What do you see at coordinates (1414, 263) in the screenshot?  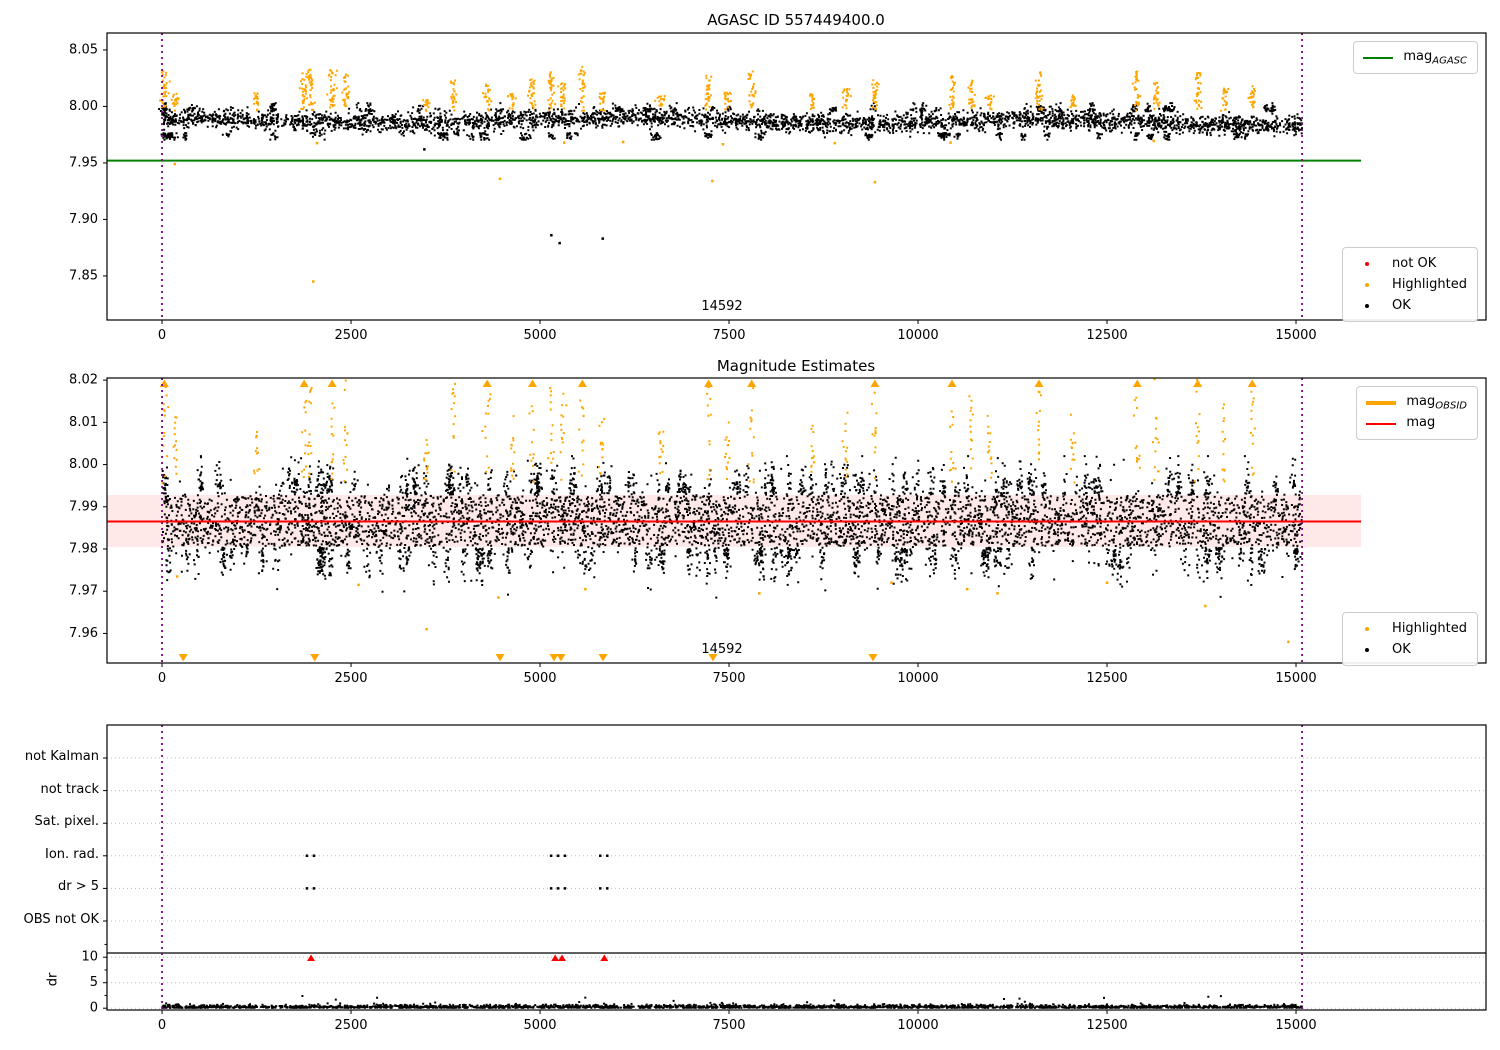 I see `legend-label: not OK` at bounding box center [1414, 263].